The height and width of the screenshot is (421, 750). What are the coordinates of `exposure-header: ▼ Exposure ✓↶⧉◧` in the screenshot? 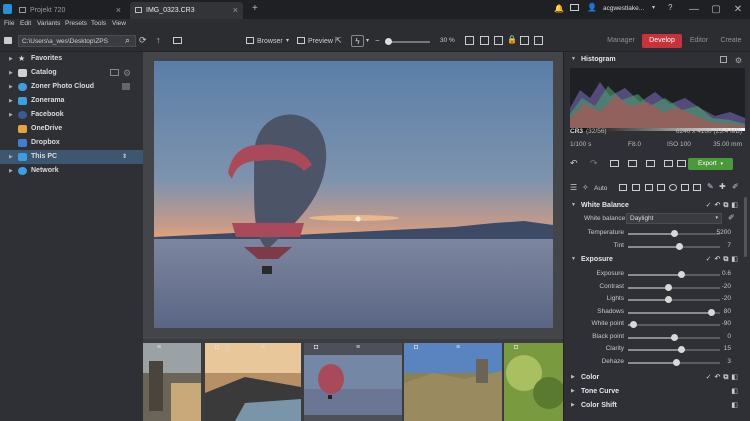 It's located at (657, 259).